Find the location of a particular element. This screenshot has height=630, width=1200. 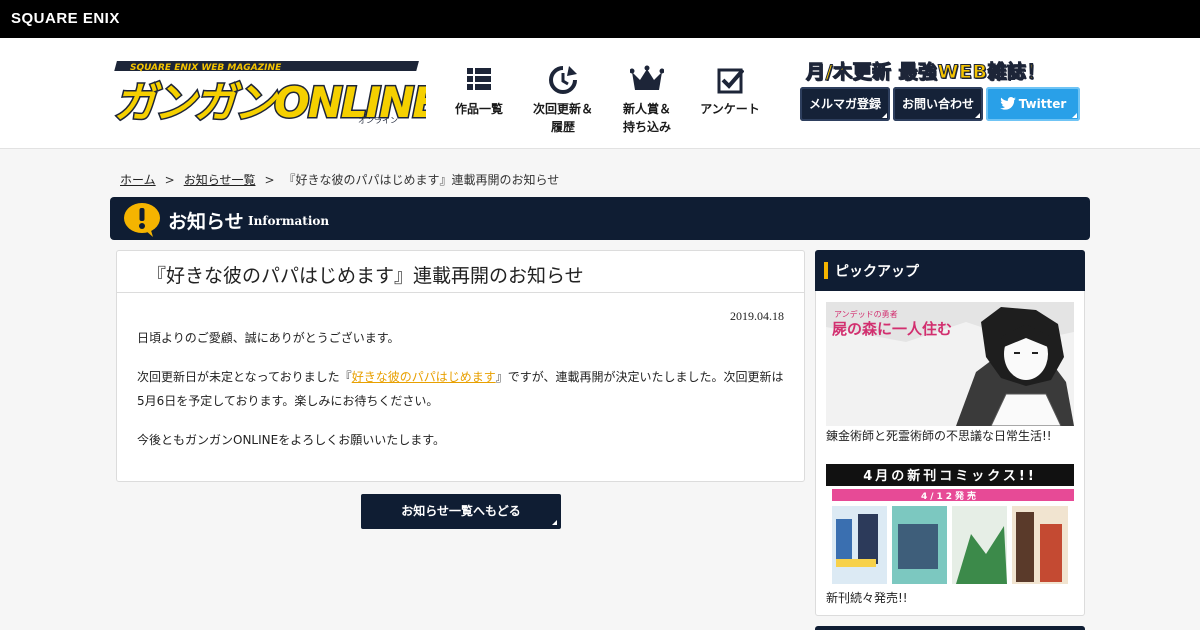

banner-title-text: 4月の新刊コミックス!! is located at coordinates (950, 476).